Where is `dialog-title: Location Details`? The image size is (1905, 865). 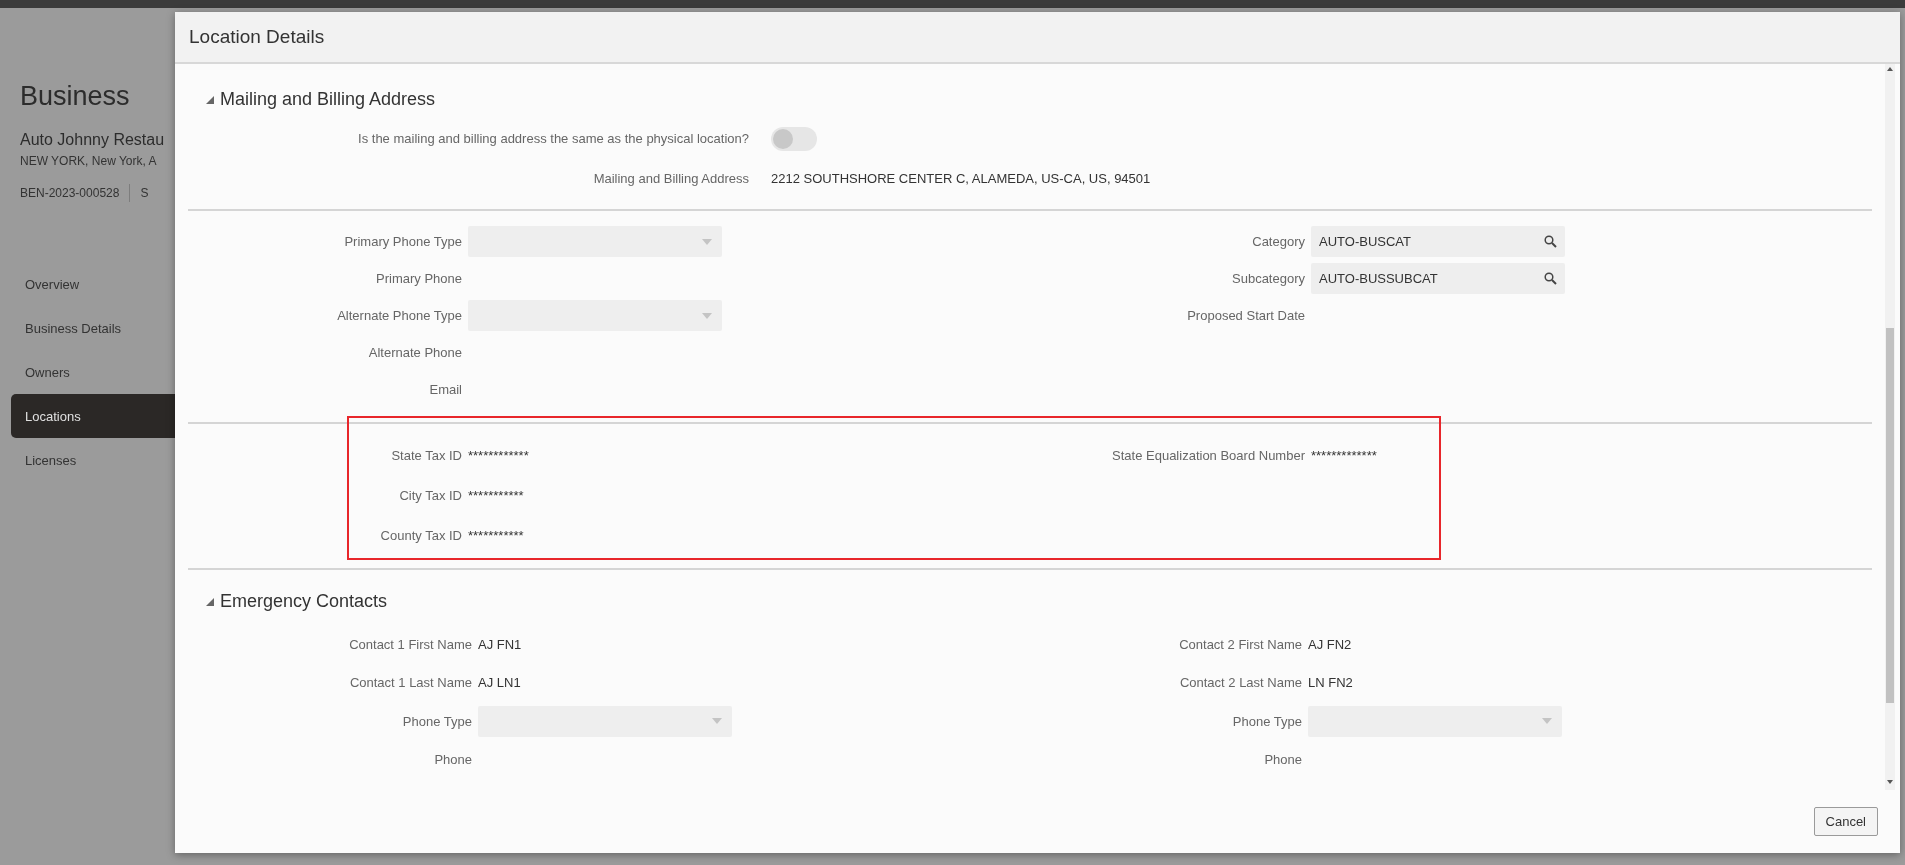 dialog-title: Location Details is located at coordinates (257, 36).